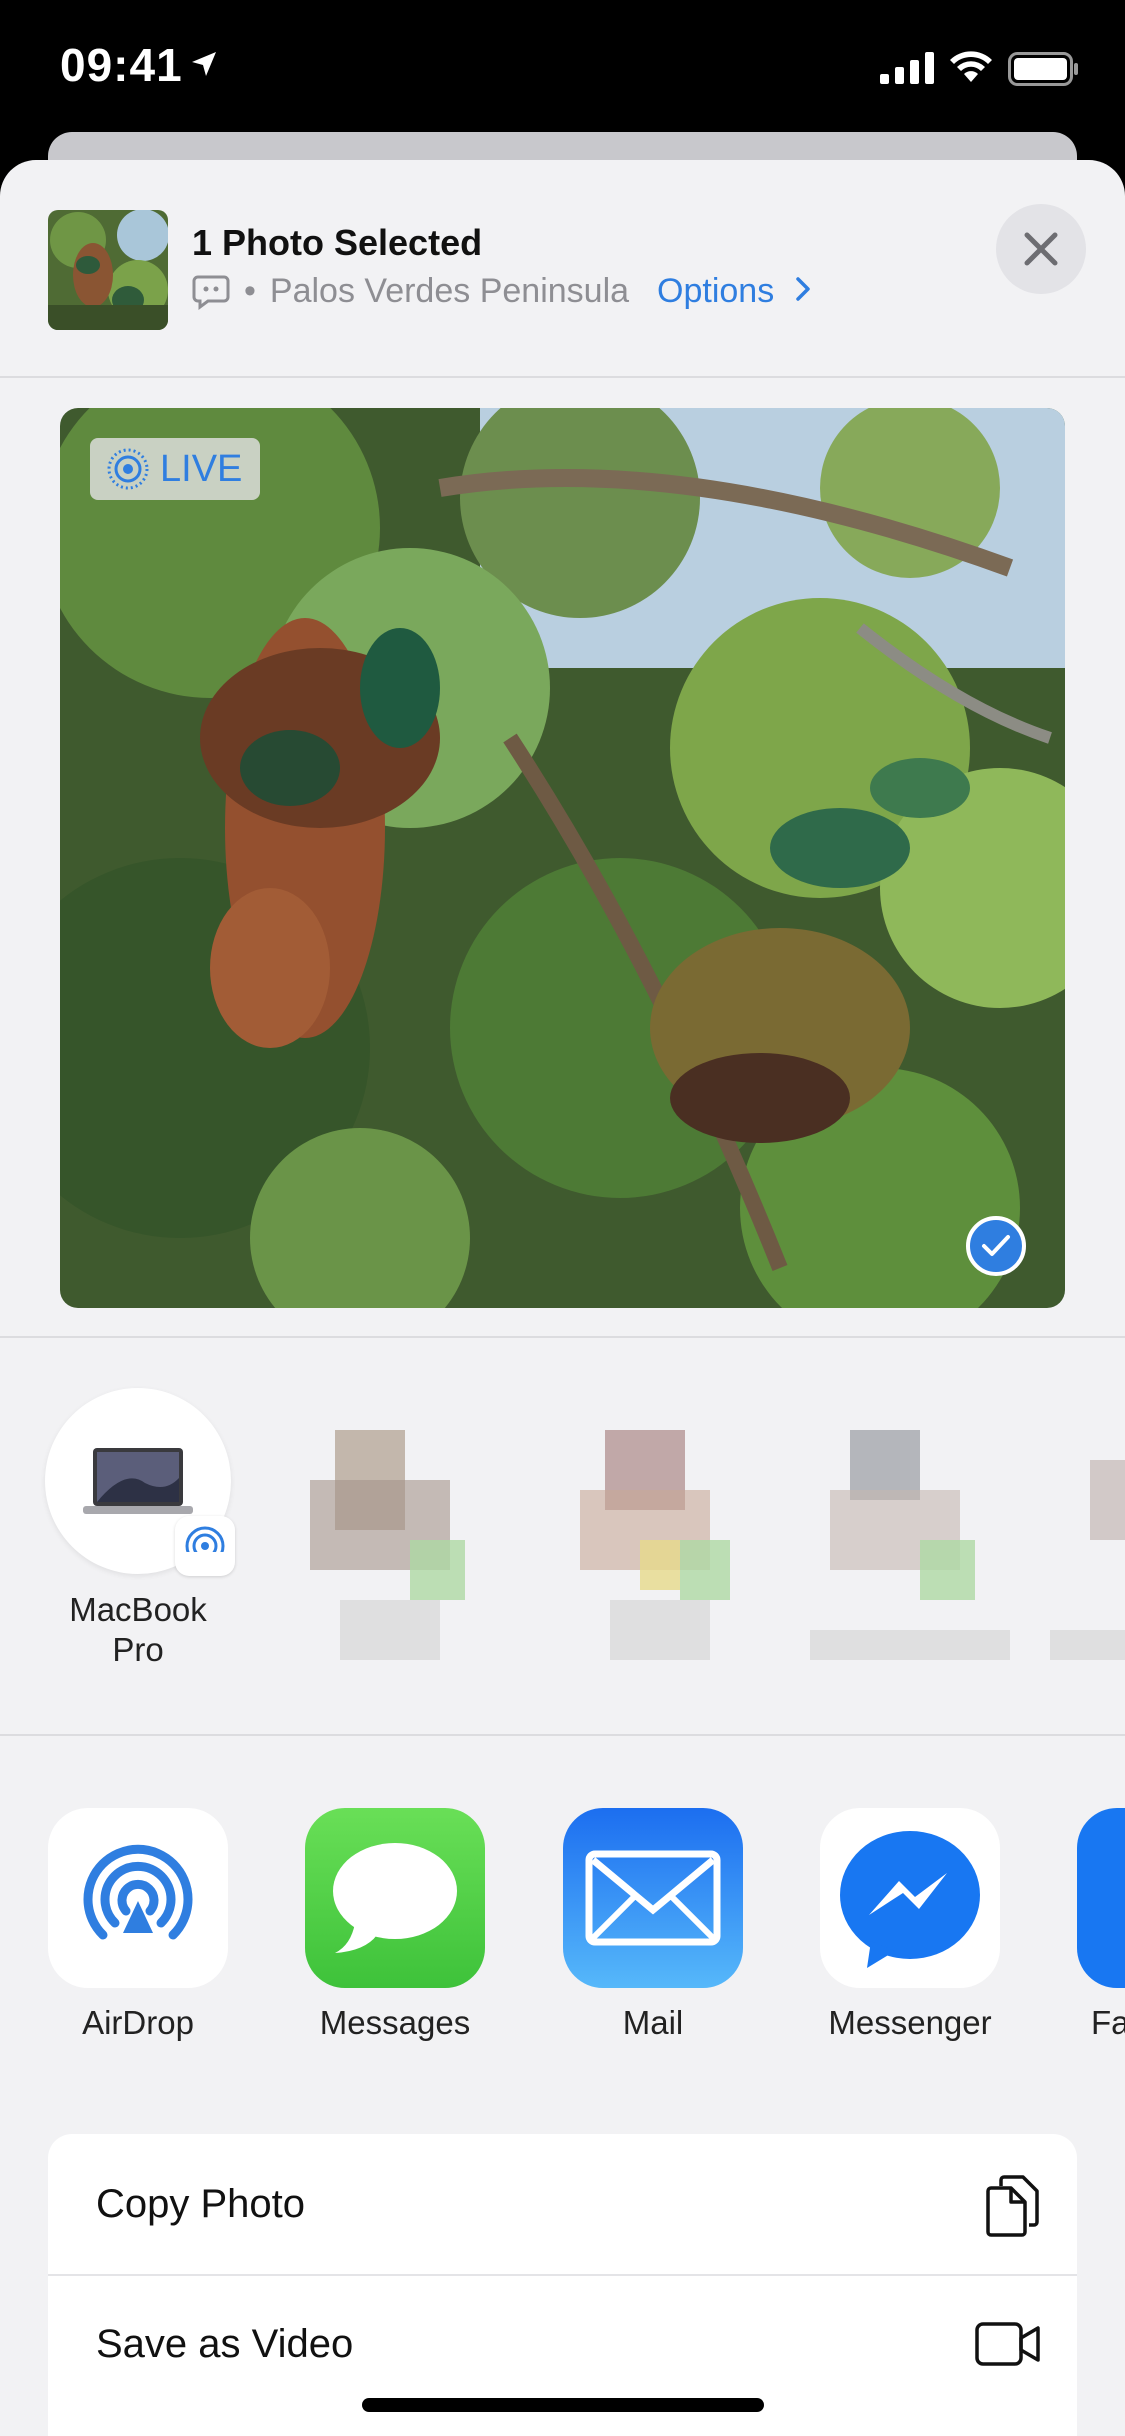 This screenshot has width=1125, height=2436. I want to click on photo-thumbnail, so click(108, 270).